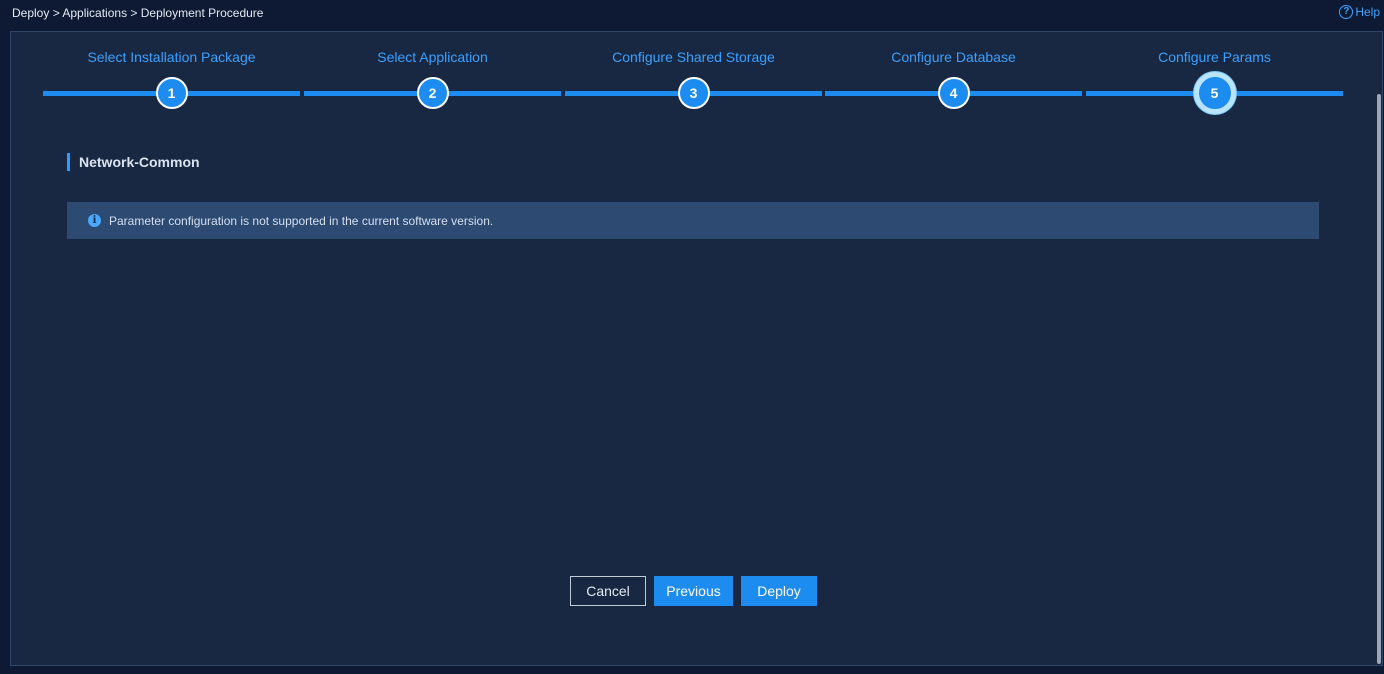  What do you see at coordinates (608, 591) in the screenshot?
I see `cancel-button: Cancel` at bounding box center [608, 591].